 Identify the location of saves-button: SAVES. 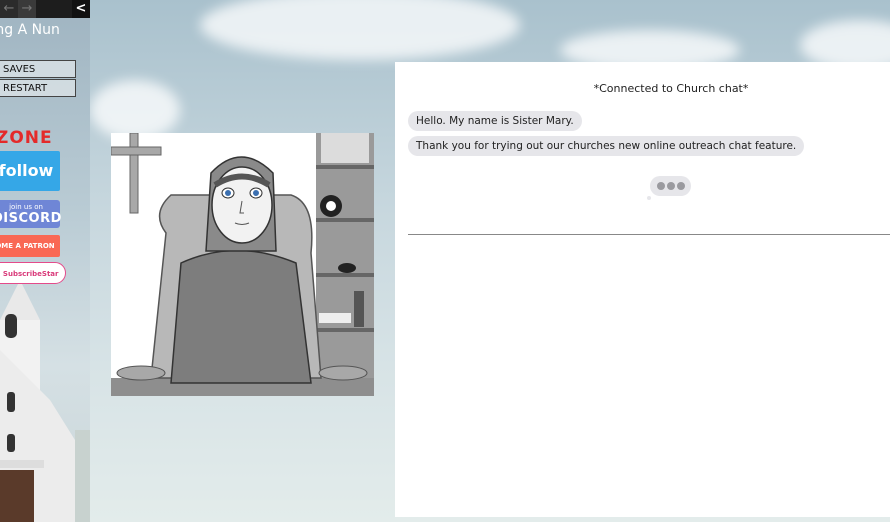
(38, 69).